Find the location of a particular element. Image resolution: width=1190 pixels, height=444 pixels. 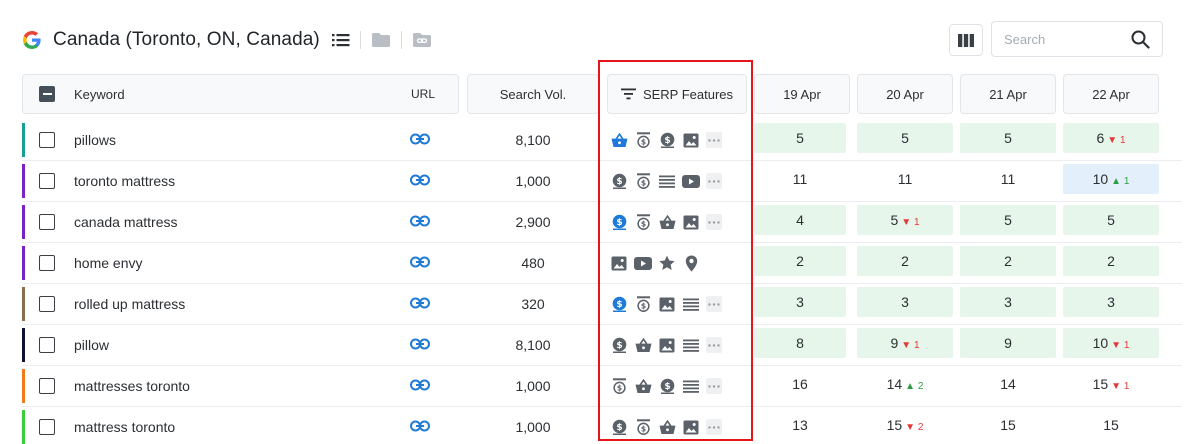

search-volume-column-header: Search Vol. is located at coordinates (533, 94).